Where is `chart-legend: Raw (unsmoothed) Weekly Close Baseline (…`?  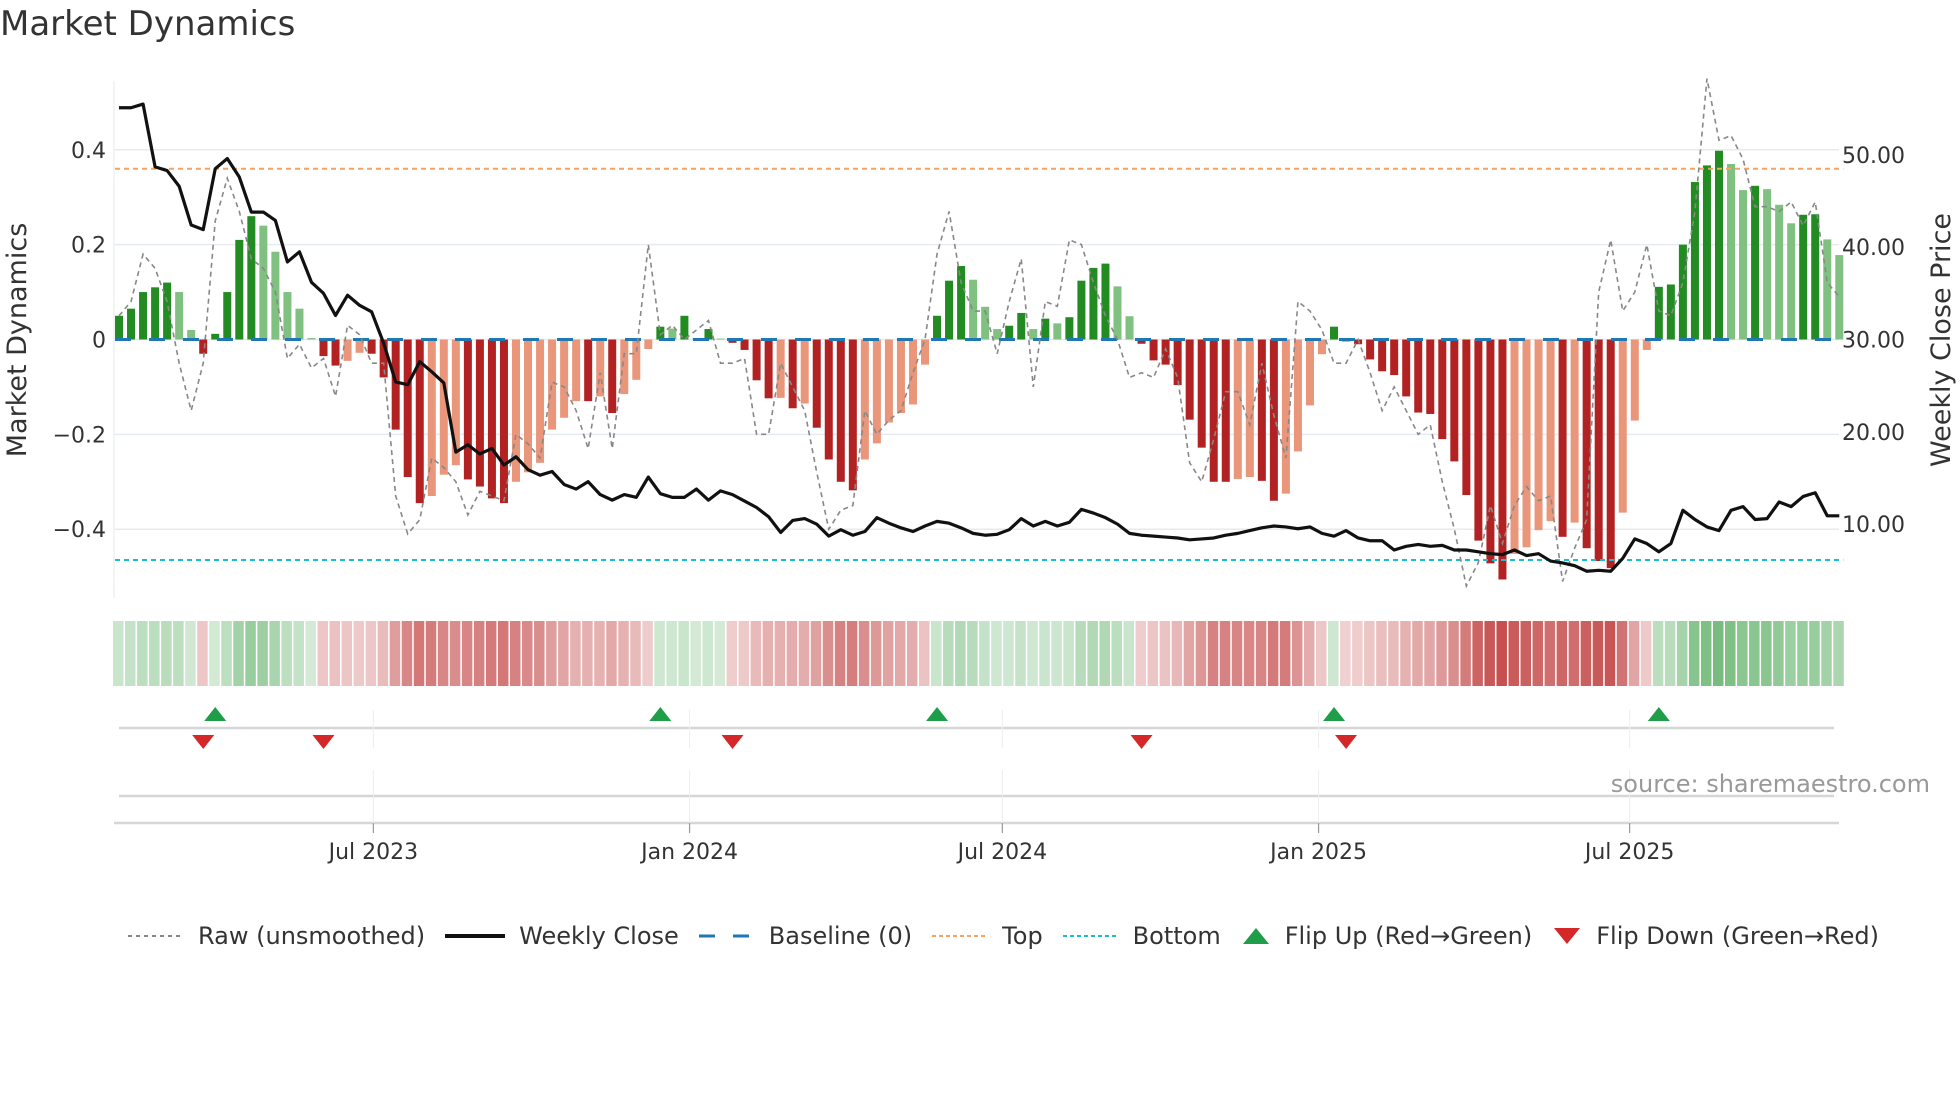 chart-legend: Raw (unsmoothed) Weekly Close Baseline (… is located at coordinates (1013, 936).